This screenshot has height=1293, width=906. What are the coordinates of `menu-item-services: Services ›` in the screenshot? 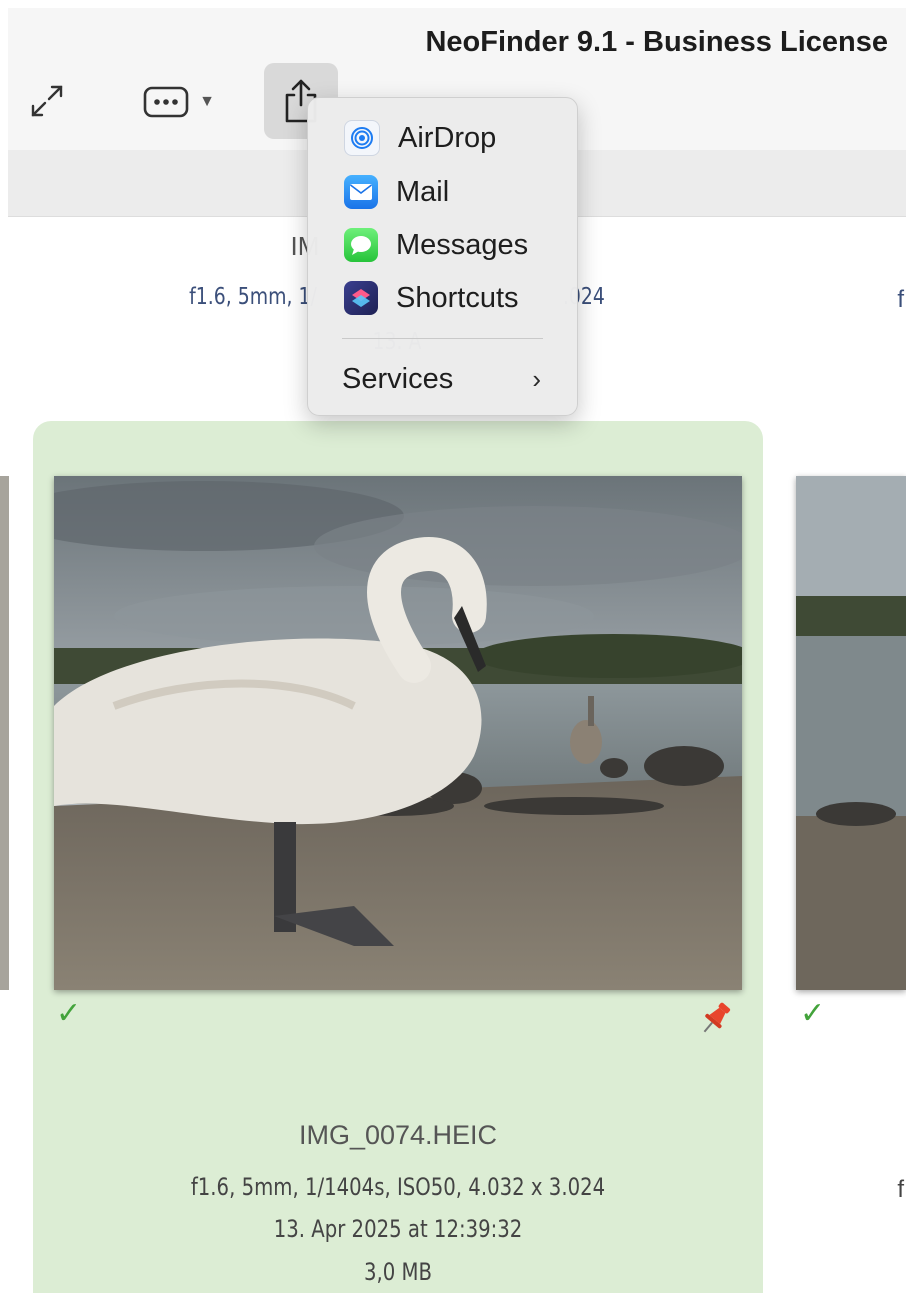 It's located at (442, 379).